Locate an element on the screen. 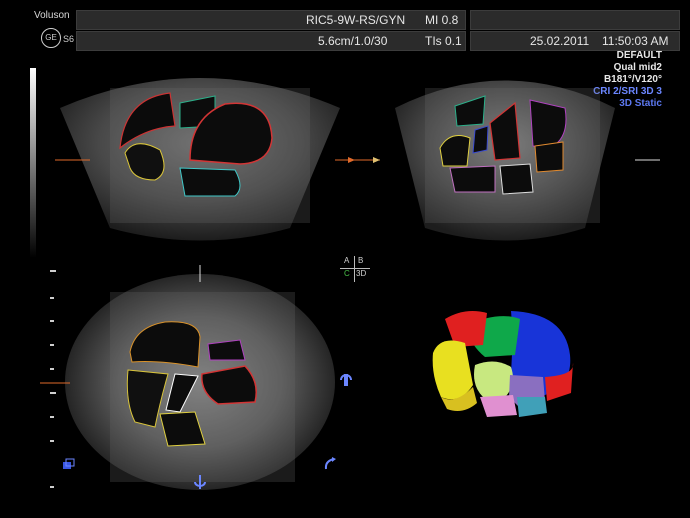 This screenshot has height=518, width=690. header-bar-top is located at coordinates (271, 20).